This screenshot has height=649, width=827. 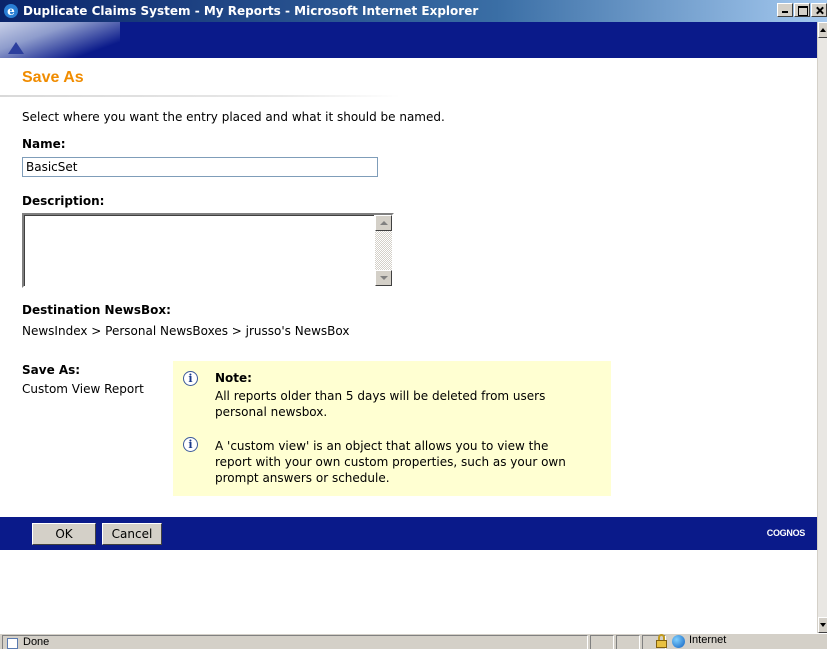 I want to click on header-banner, so click(x=408, y=40).